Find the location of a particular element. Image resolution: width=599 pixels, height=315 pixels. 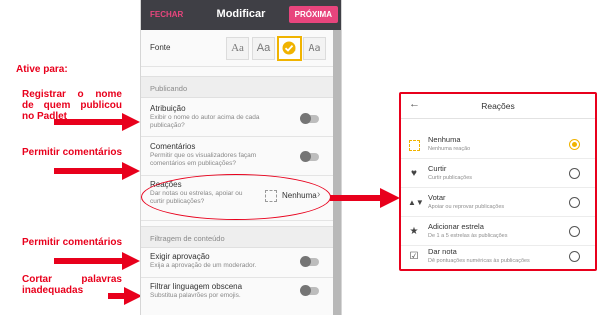

font-label: Fonte is located at coordinates (160, 47).